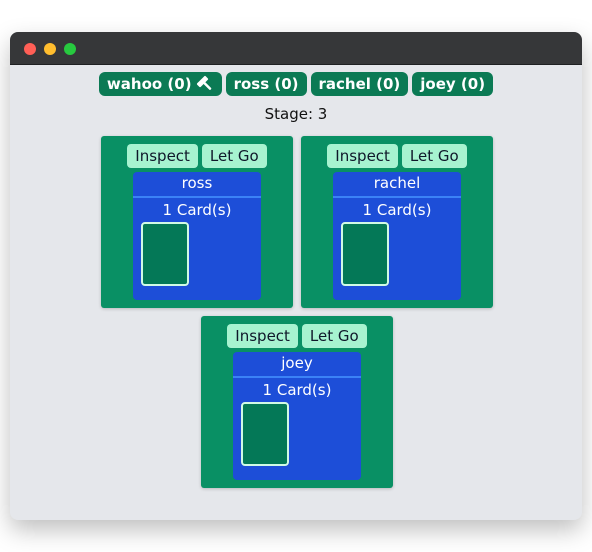 The width and height of the screenshot is (592, 552). I want to click on hand-owner-name: rachel, so click(397, 185).